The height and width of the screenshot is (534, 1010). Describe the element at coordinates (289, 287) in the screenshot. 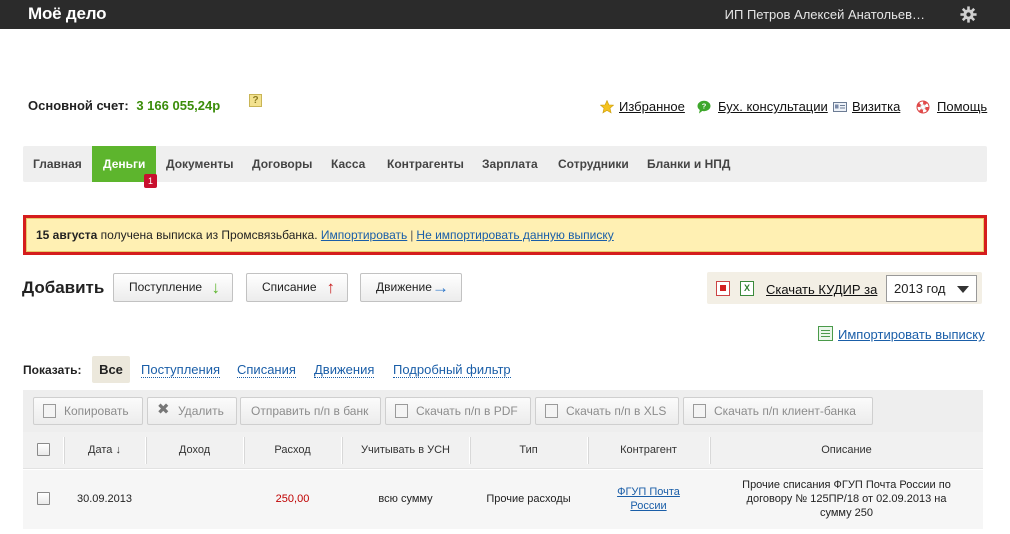

I see `add-expense-label: Списание` at that location.